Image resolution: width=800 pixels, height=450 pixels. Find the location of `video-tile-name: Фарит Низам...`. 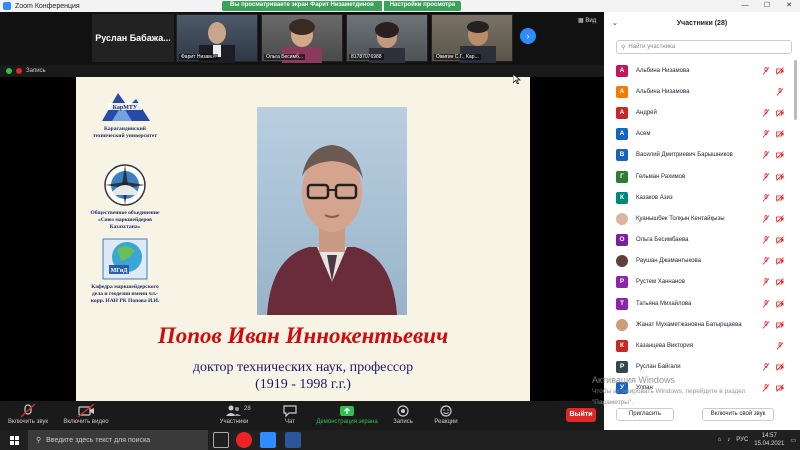

video-tile-name: Фарит Низам... is located at coordinates (198, 57).